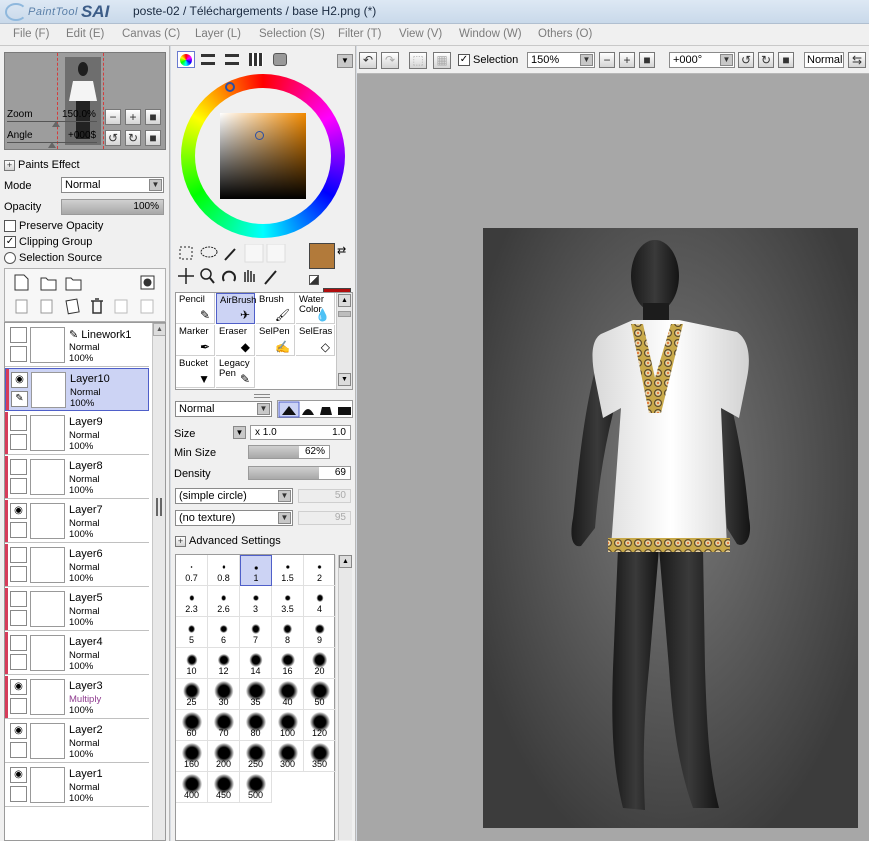 The width and height of the screenshot is (869, 841). What do you see at coordinates (186, 276) in the screenshot?
I see `move-icon` at bounding box center [186, 276].